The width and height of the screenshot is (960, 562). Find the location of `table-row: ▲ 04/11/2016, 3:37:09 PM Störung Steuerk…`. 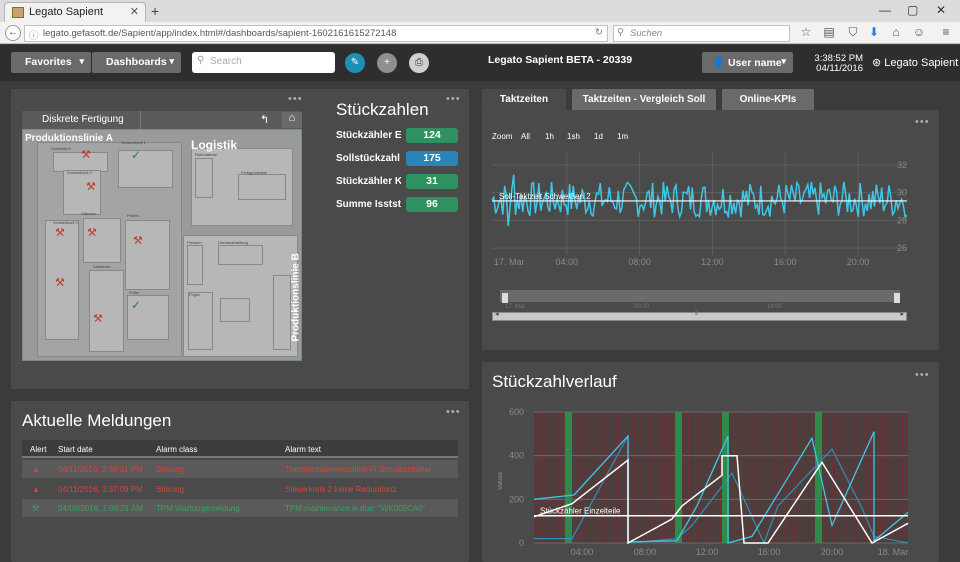

table-row: ▲ 04/11/2016, 3:37:09 PM Störung Steuerk… is located at coordinates (240, 489).